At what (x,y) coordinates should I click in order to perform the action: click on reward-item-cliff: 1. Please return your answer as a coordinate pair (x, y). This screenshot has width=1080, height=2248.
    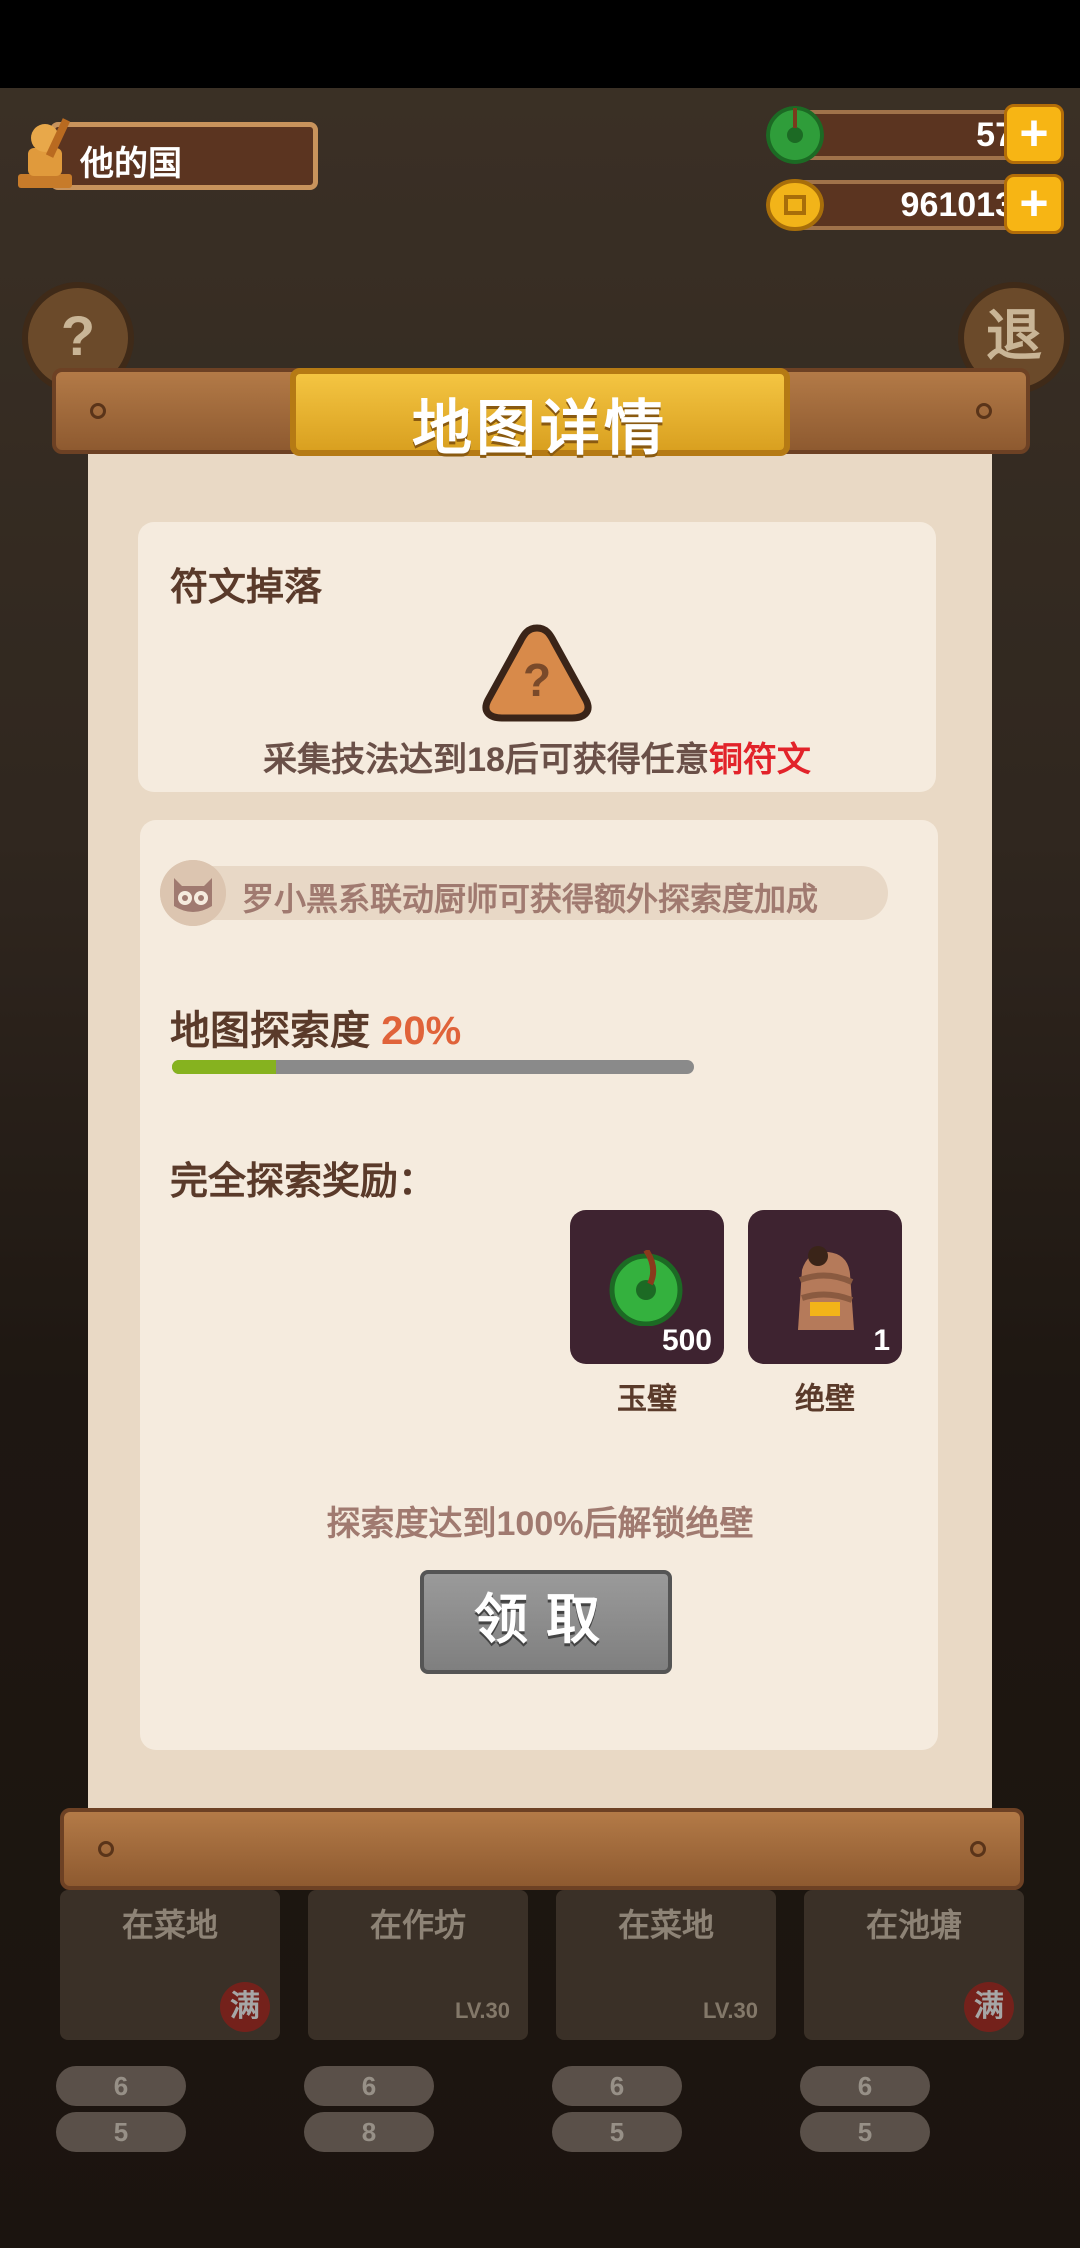
    Looking at the image, I should click on (825, 1287).